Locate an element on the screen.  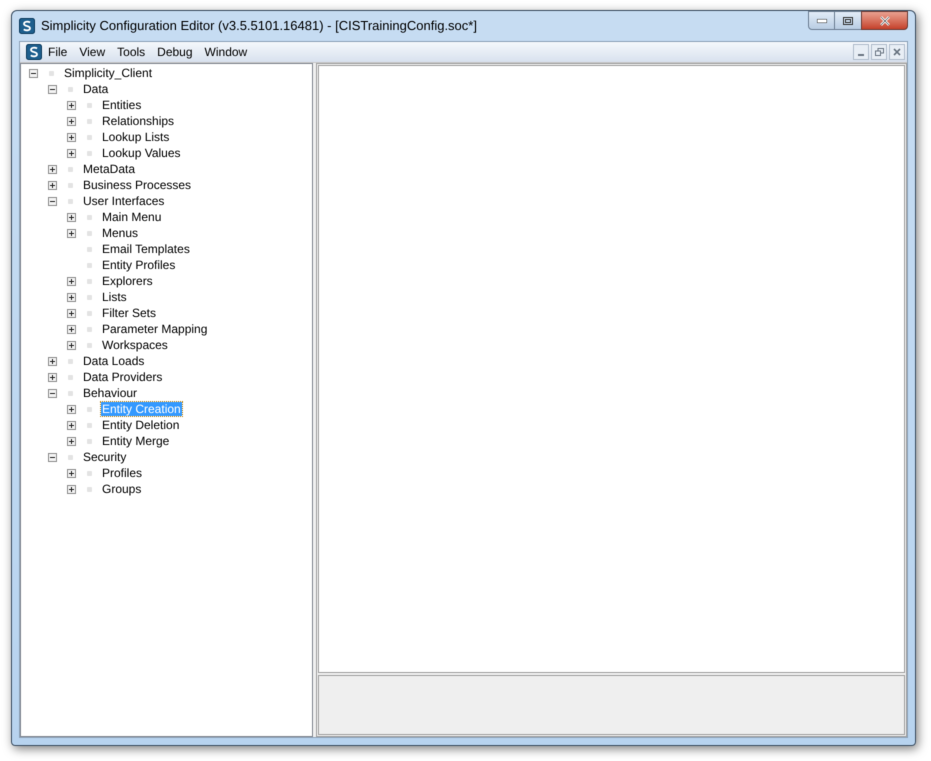
tree-item: Entities is located at coordinates (121, 105).